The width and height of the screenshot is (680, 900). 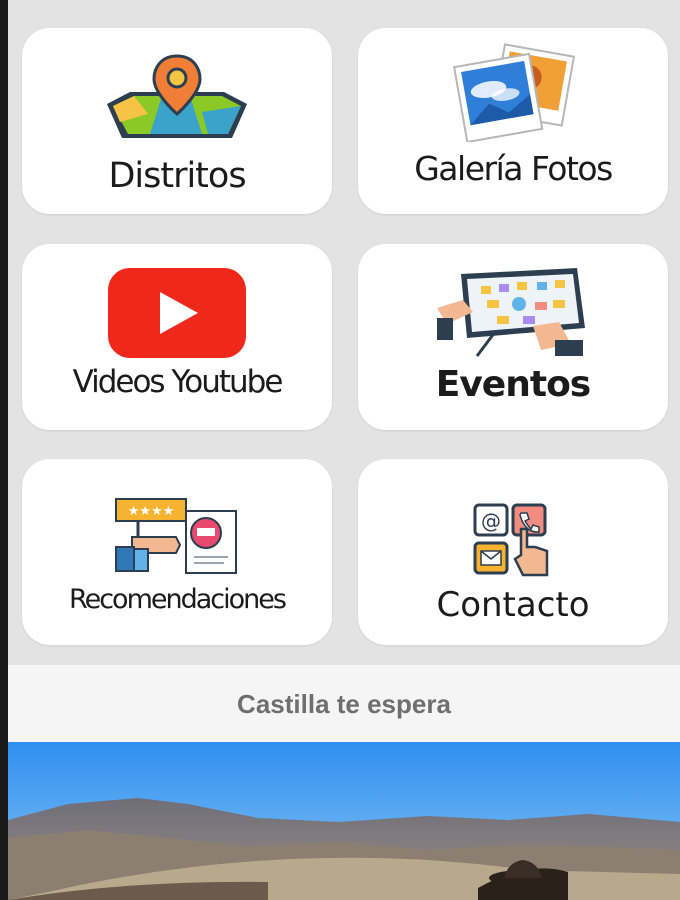 I want to click on recommendation-icon: ★★★★, so click(x=176, y=536).